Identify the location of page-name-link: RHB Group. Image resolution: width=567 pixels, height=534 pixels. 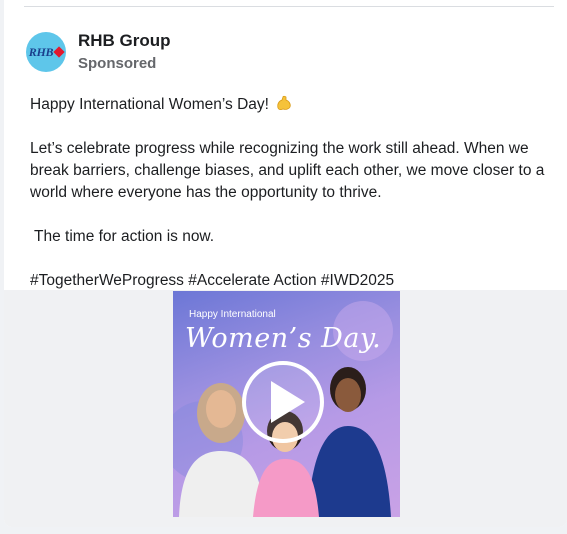
(124, 41).